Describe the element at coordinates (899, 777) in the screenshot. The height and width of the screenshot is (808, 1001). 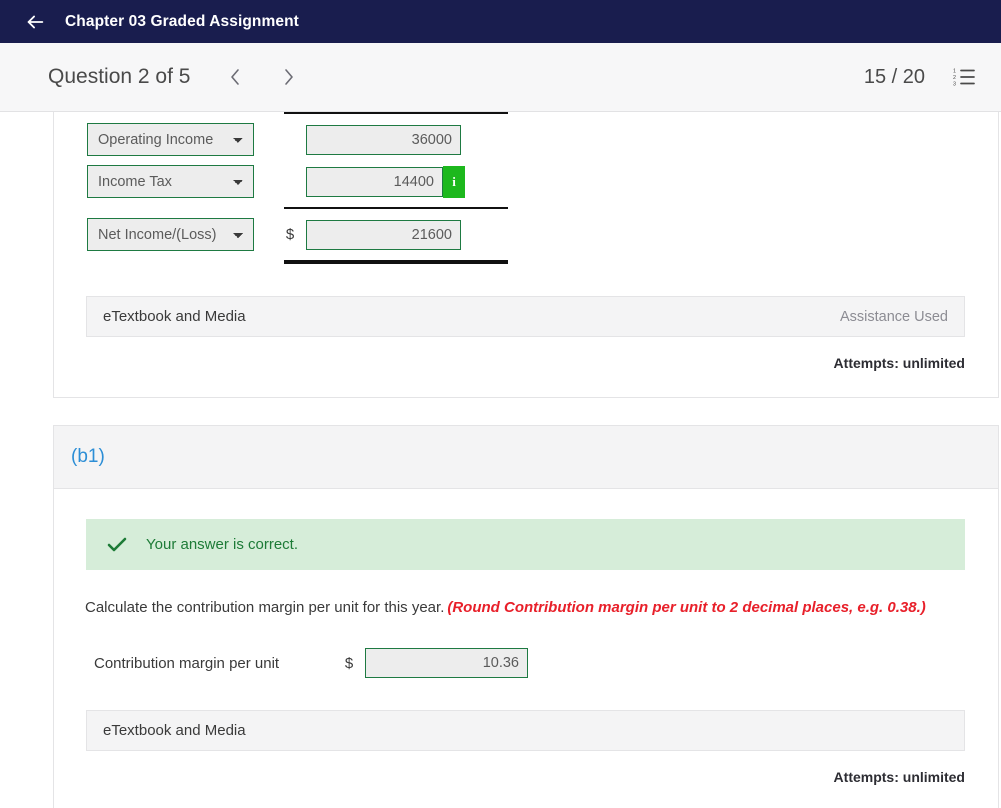
I see `attempts-label-b1: Attempts: unlimited` at that location.